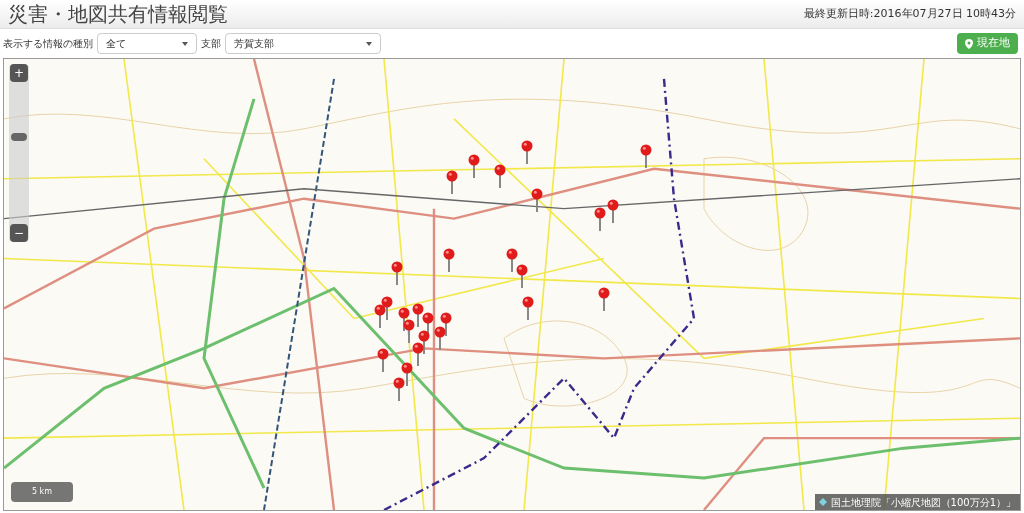 This screenshot has height=513, width=1024. Describe the element at coordinates (48, 44) in the screenshot. I see `filter-label: 表示する情報の種別` at that location.